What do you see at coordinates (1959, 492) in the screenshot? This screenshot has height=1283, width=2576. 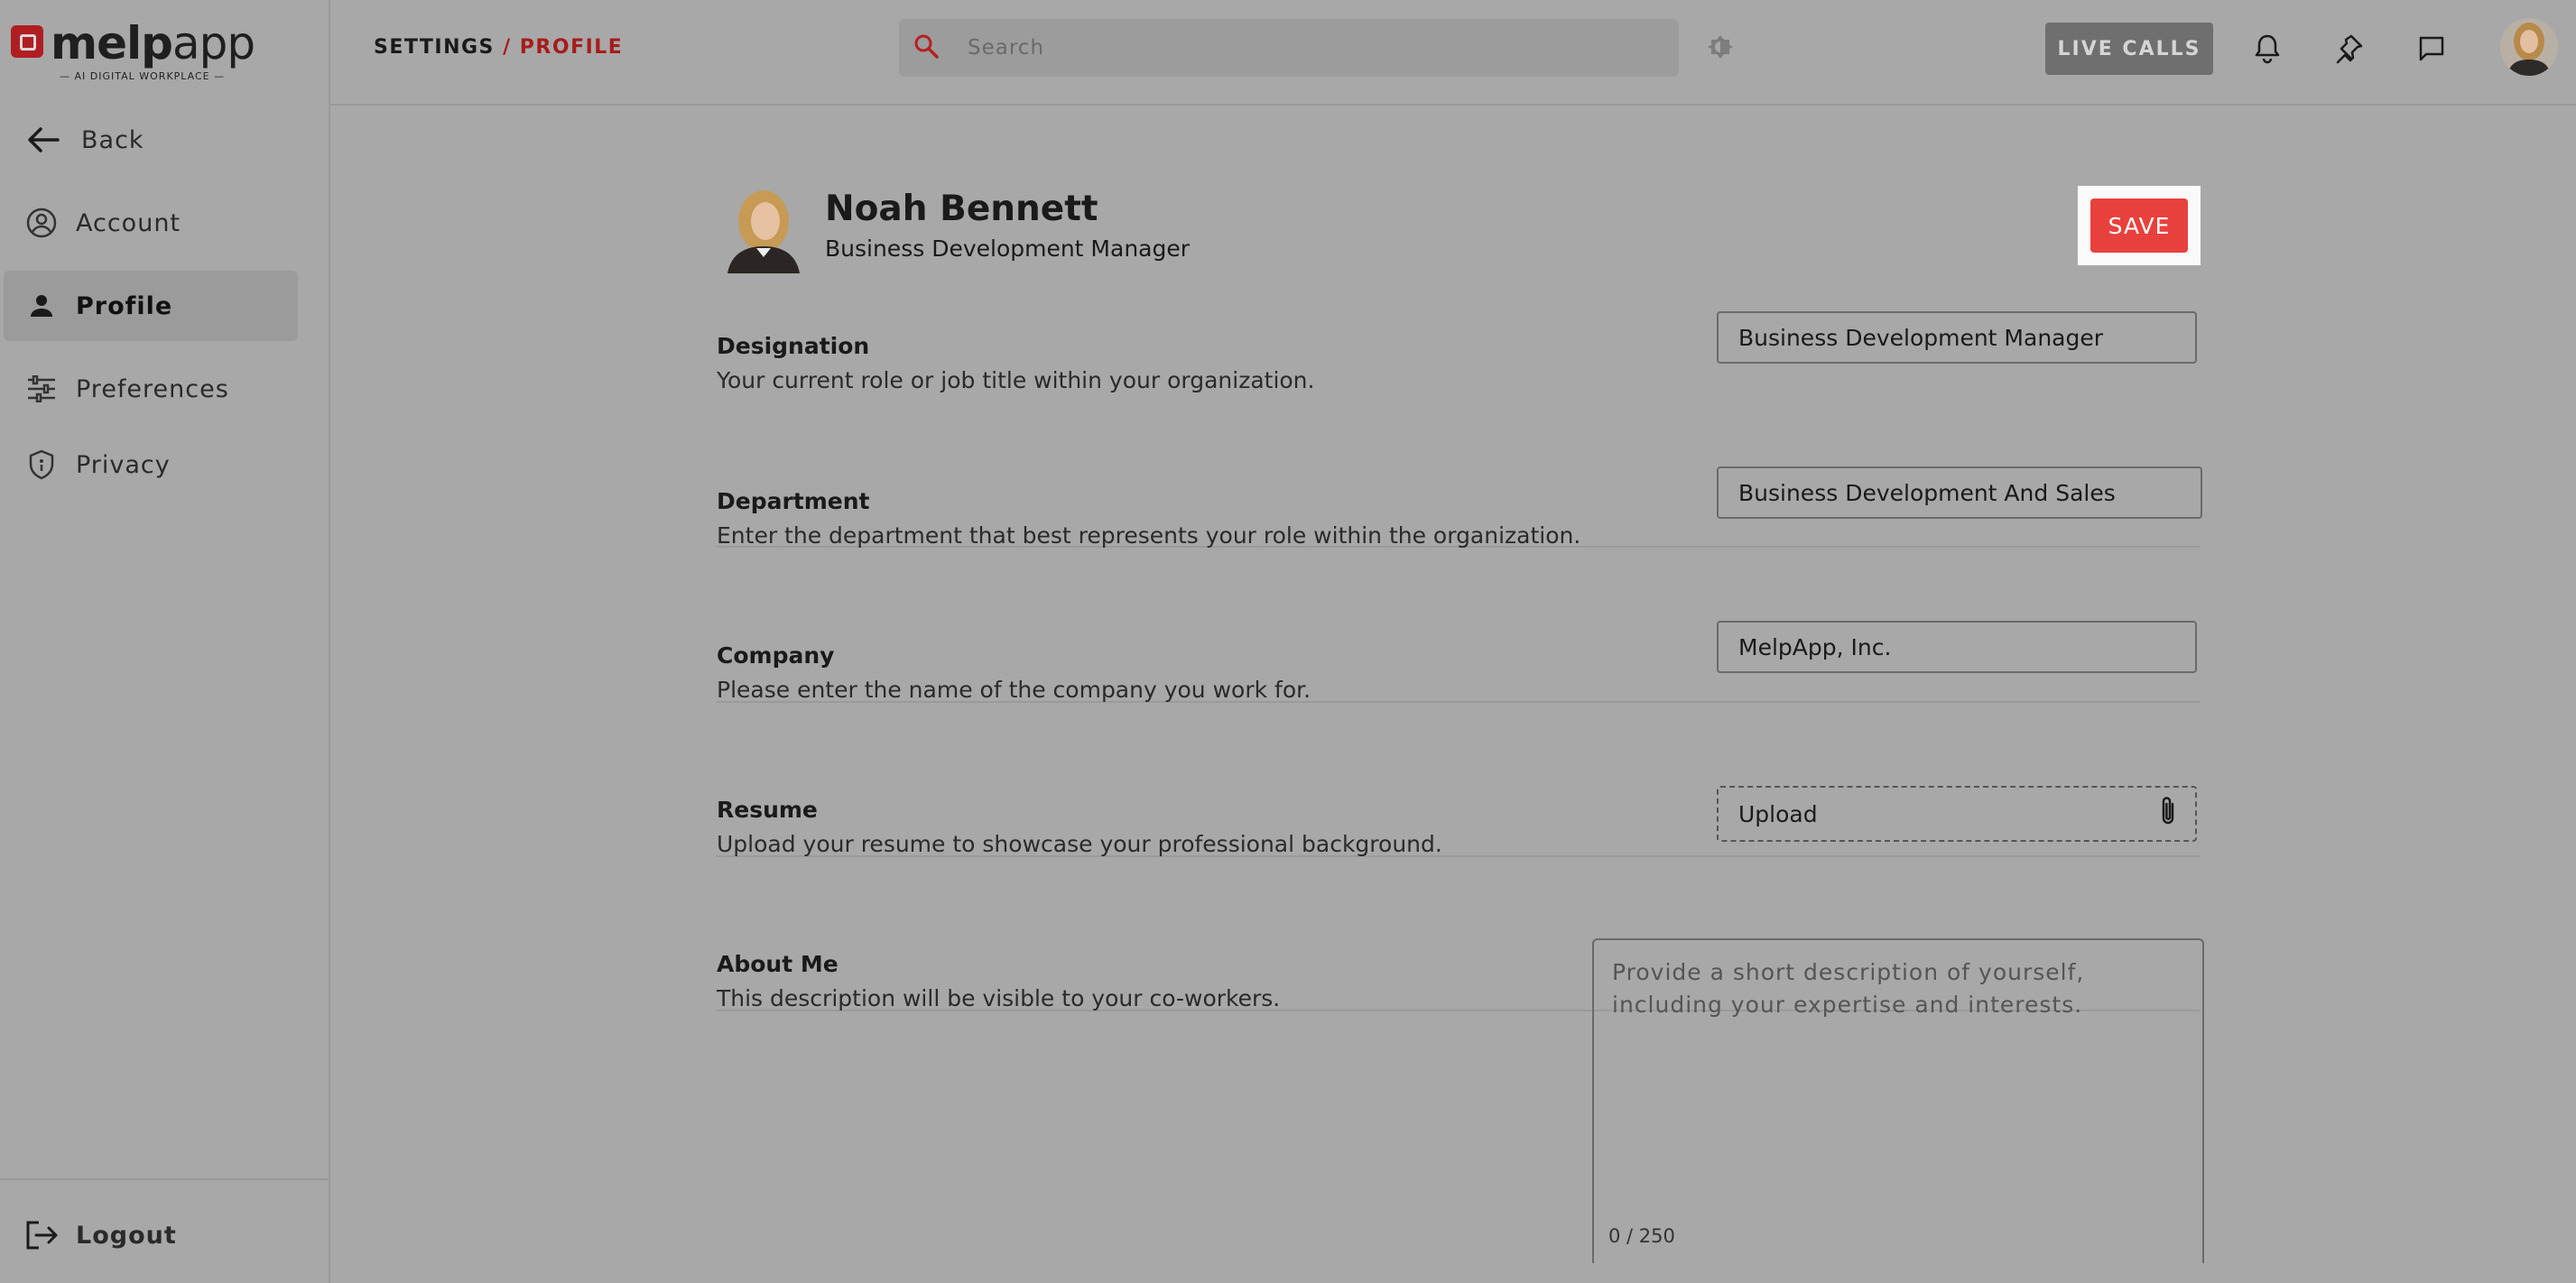 I see `department-field` at bounding box center [1959, 492].